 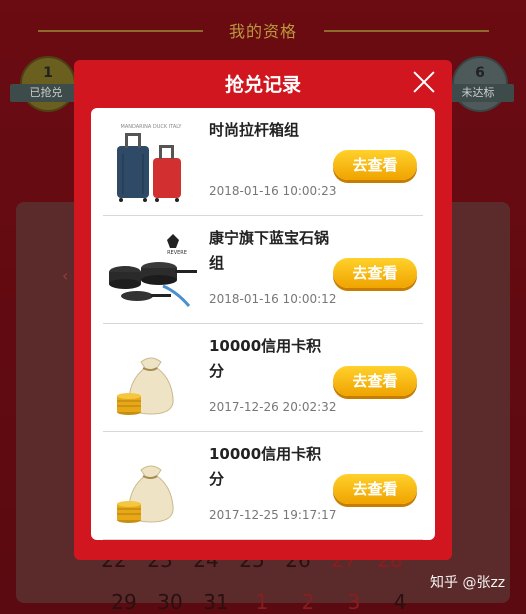 What do you see at coordinates (269, 250) in the screenshot?
I see `item-name: 康宁旗下蓝宝石锅组` at bounding box center [269, 250].